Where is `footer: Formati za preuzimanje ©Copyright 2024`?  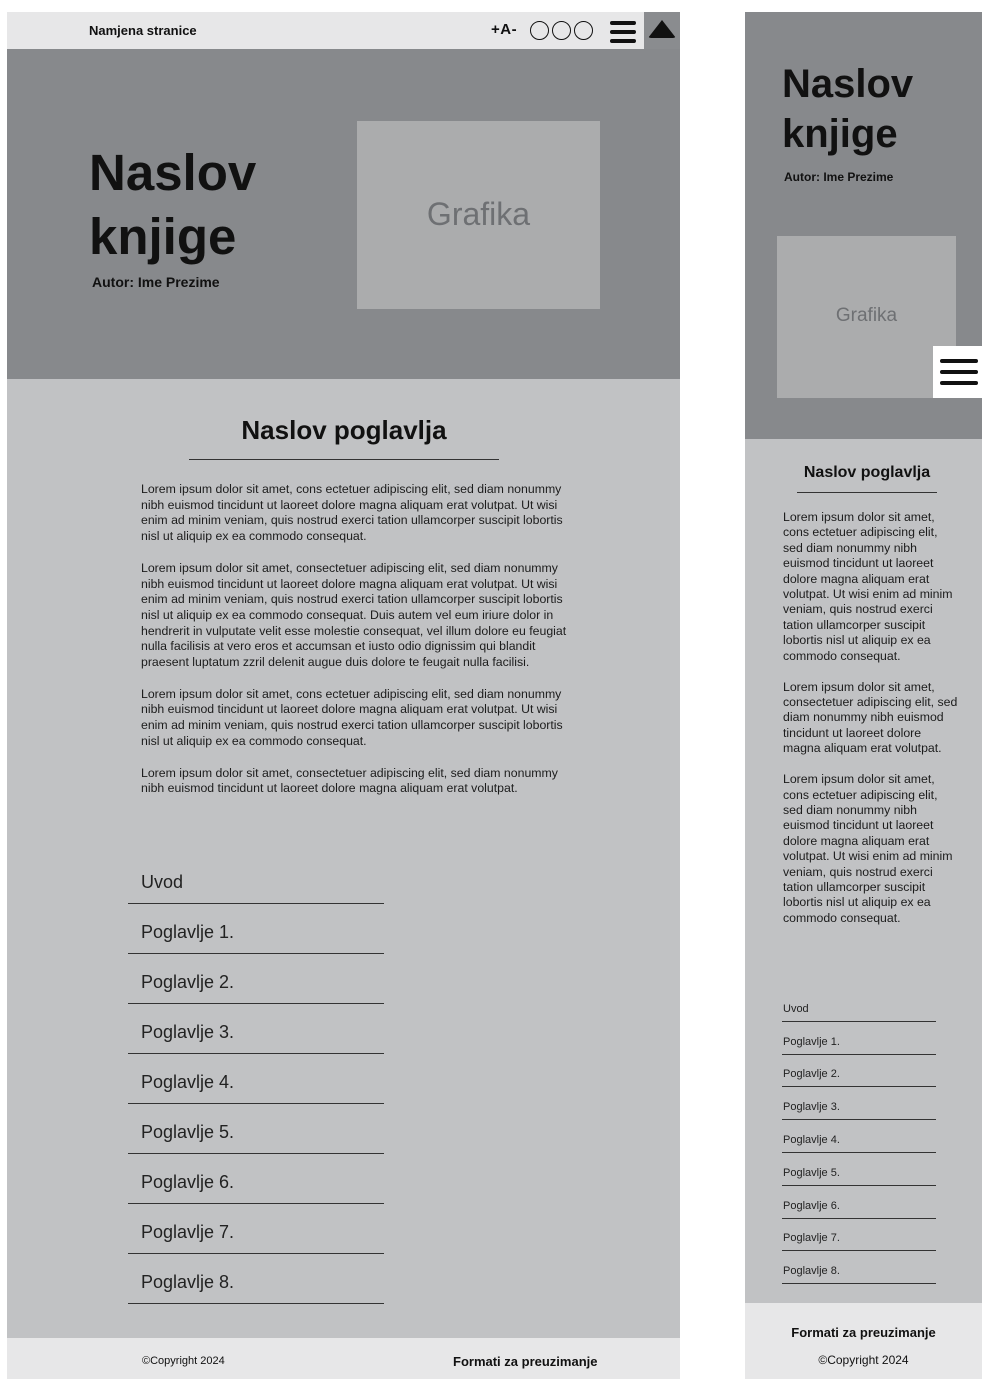
footer: Formati za preuzimanje ©Copyright 2024 is located at coordinates (863, 1341).